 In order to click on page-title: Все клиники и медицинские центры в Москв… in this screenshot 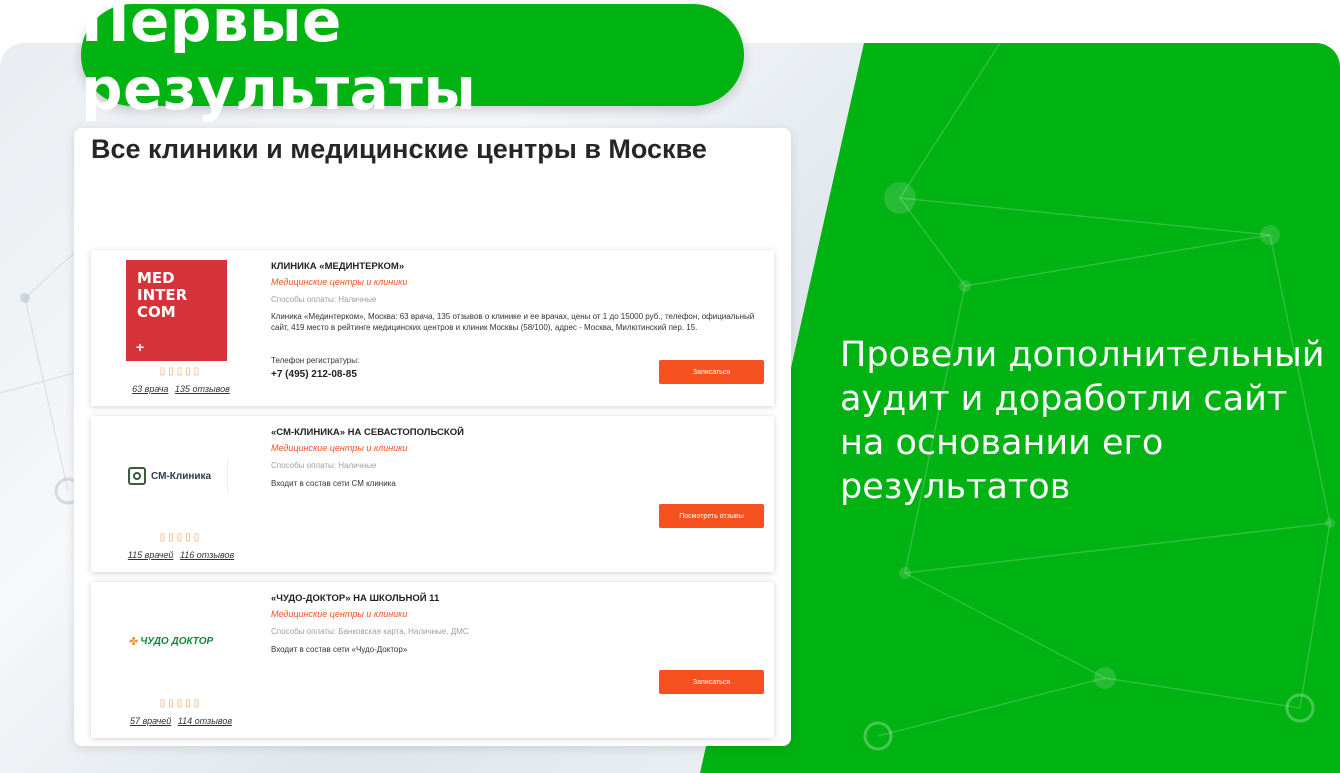, I will do `click(399, 149)`.